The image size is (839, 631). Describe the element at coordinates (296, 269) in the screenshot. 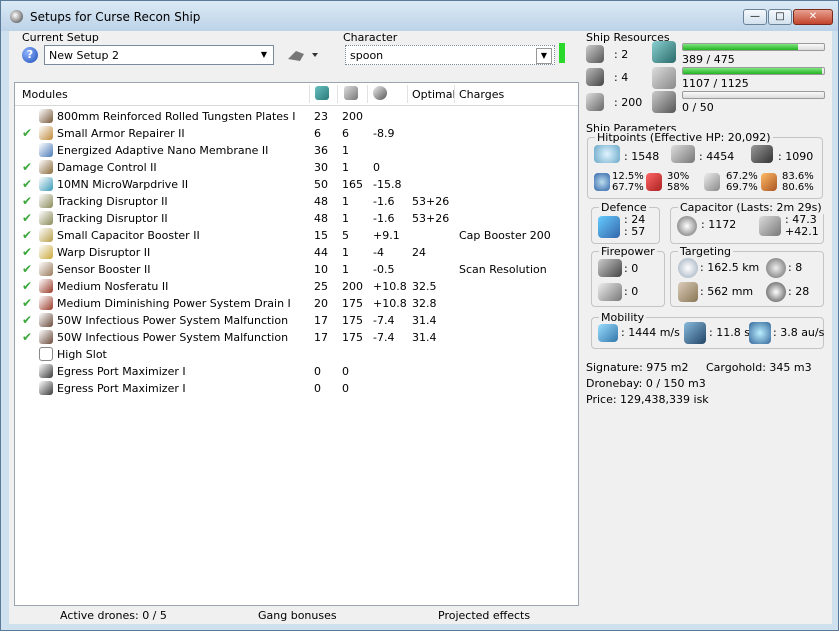

I see `module-row: ✔ Sensor Booster II 10 1 -0.5 Scan Resolution` at that location.